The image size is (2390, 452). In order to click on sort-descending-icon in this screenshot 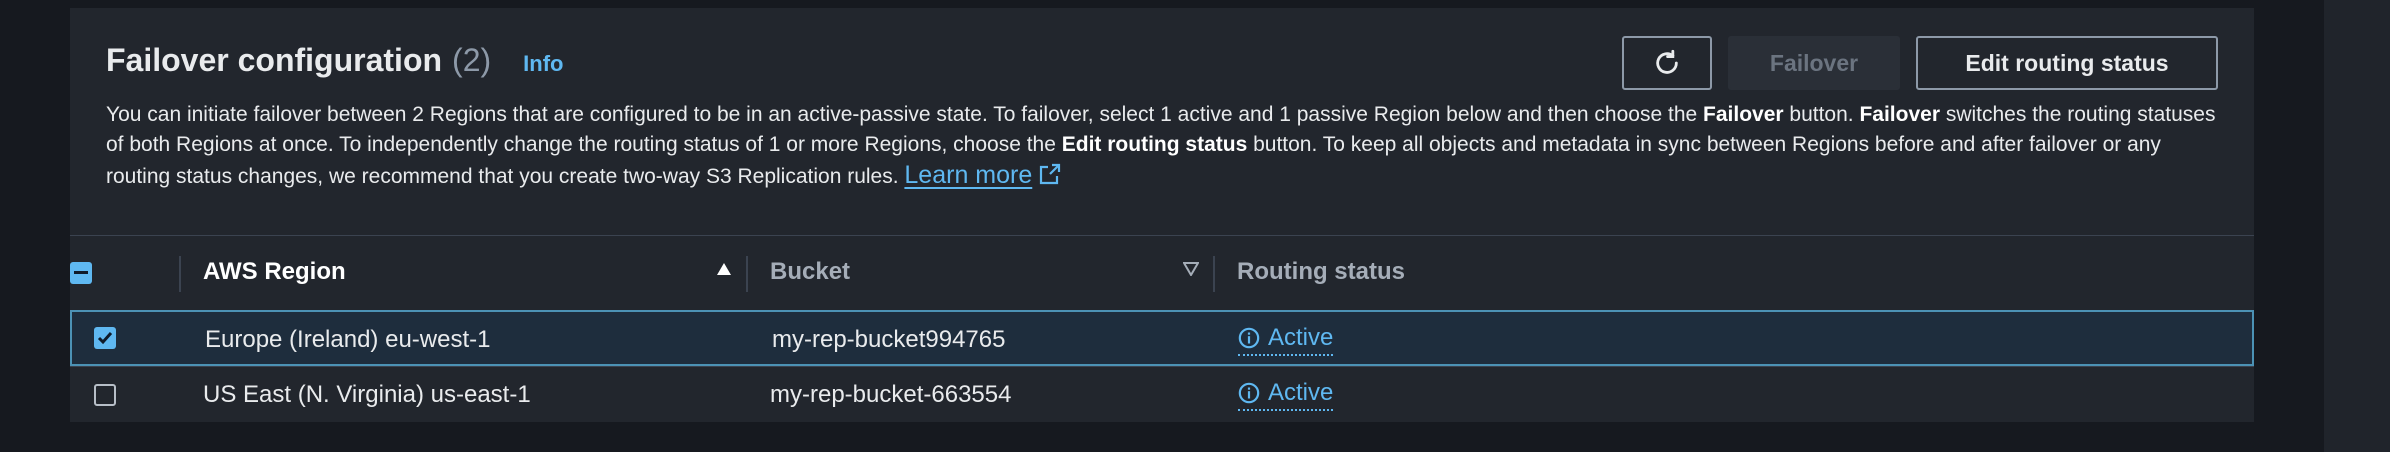, I will do `click(1191, 269)`.